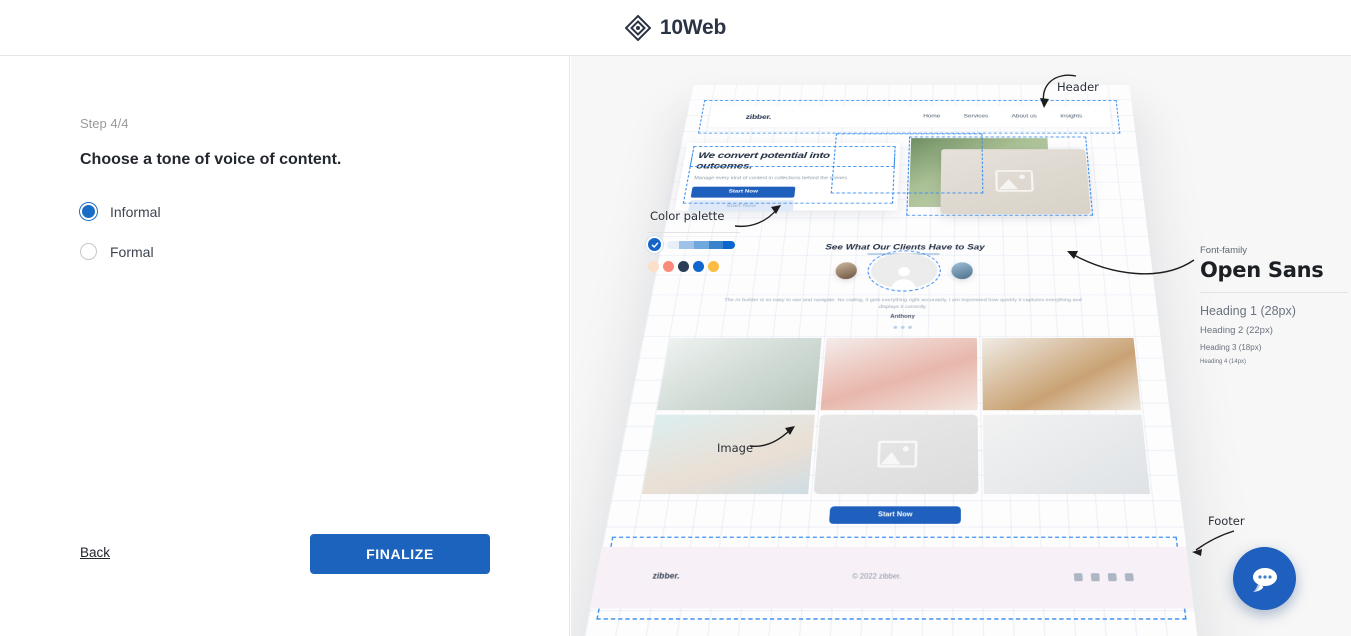  Describe the element at coordinates (637, 27) in the screenshot. I see `diamond-logo-icon` at that location.